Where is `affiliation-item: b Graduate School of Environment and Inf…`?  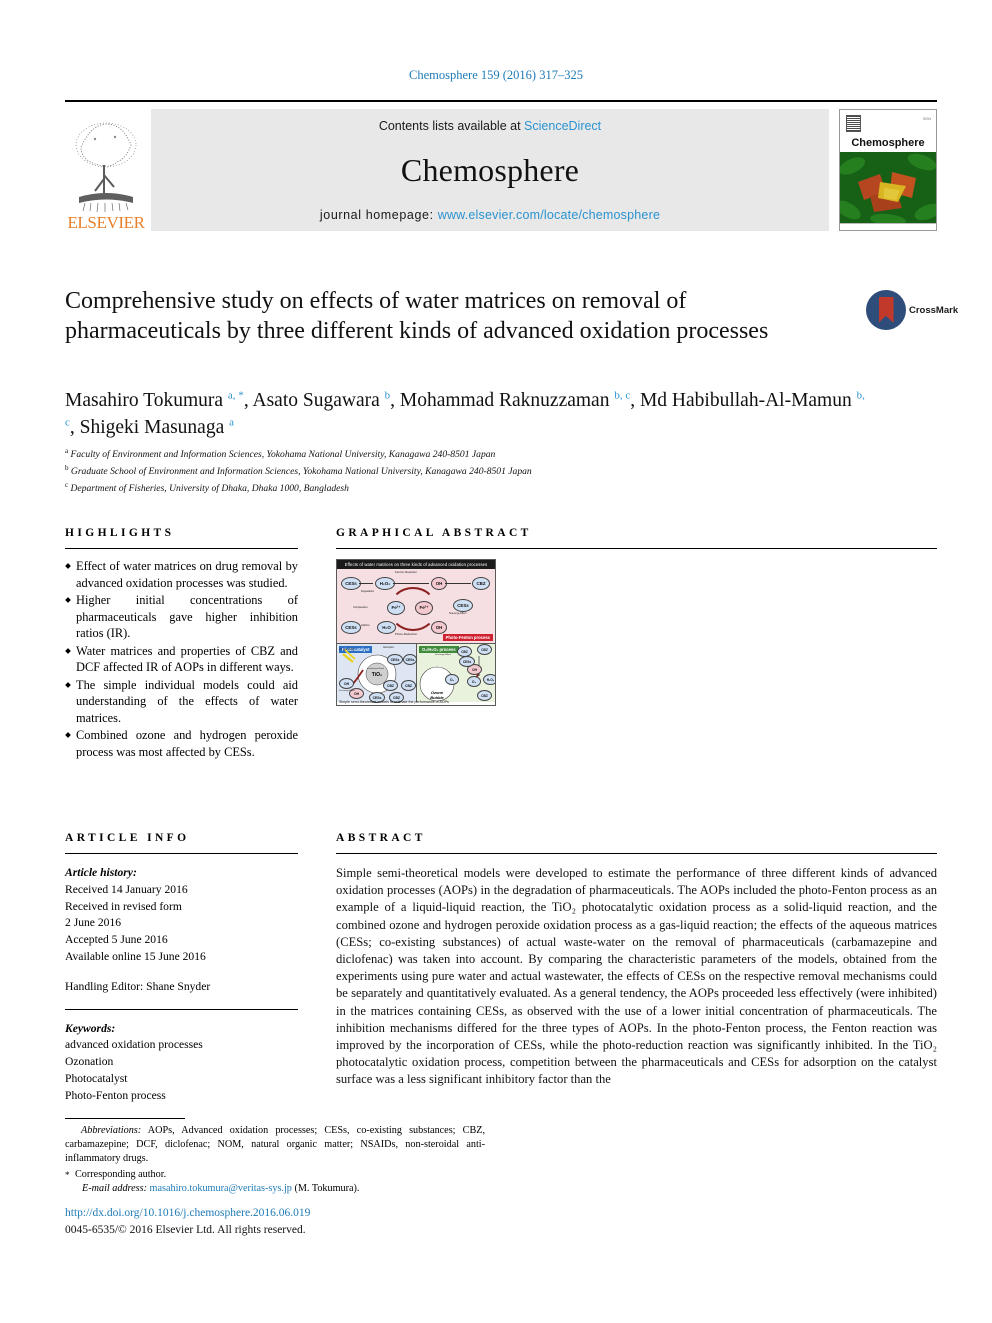
affiliation-item: b Graduate School of Environment and Inf… is located at coordinates (298, 470).